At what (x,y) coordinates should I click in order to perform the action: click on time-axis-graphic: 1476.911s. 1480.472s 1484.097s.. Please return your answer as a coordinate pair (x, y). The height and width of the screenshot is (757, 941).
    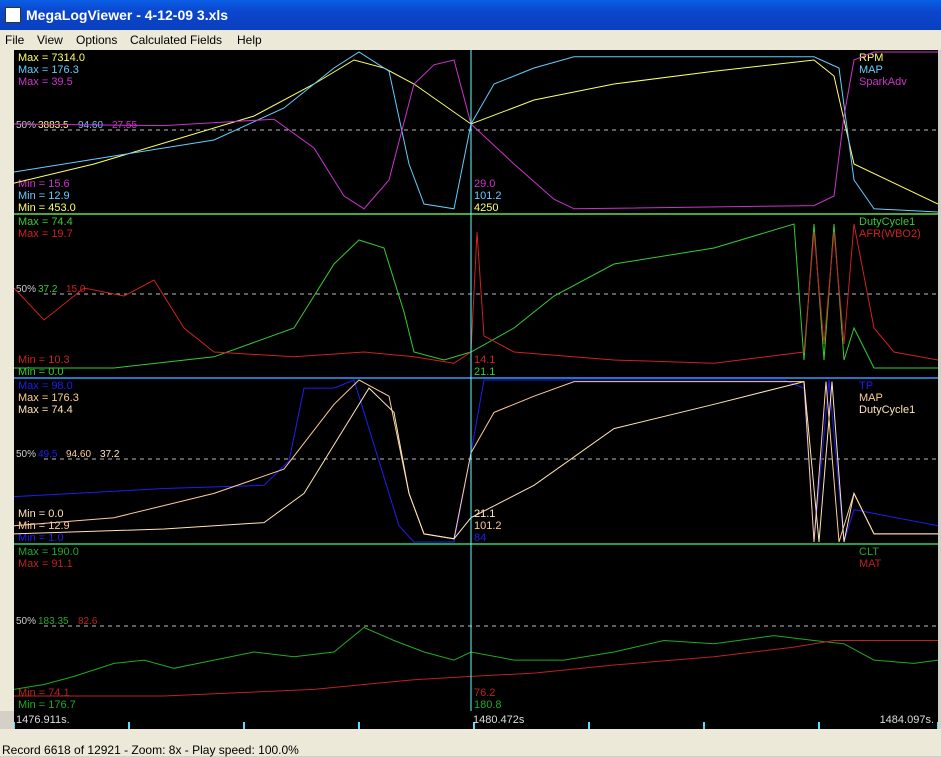
    Looking at the image, I should click on (476, 721).